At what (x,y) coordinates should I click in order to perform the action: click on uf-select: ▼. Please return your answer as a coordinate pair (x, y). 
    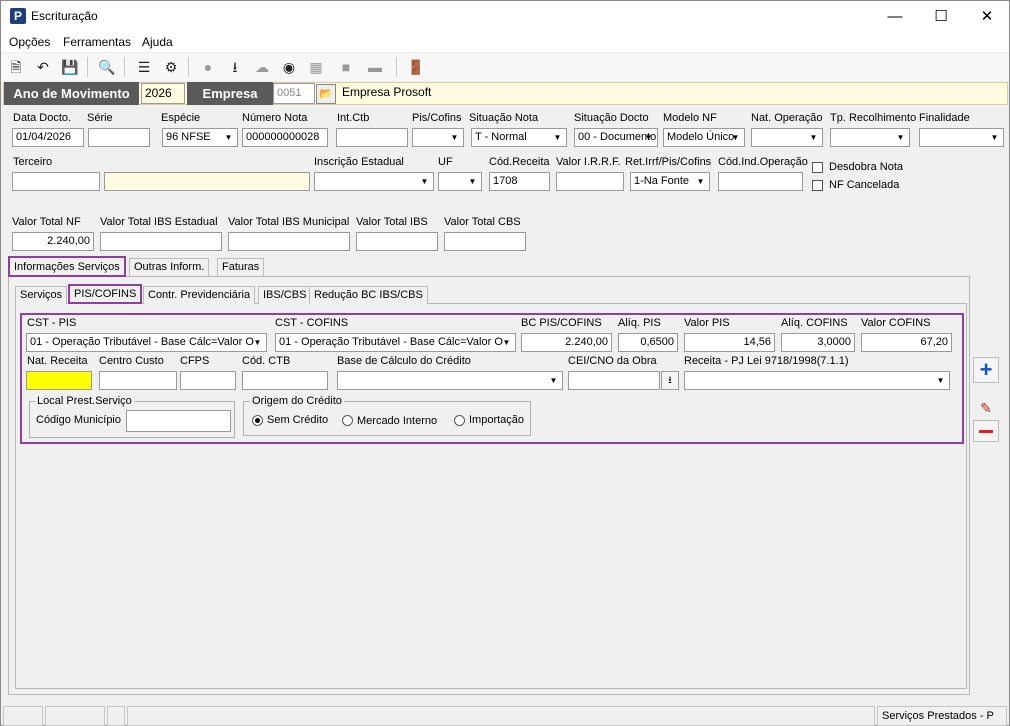
    Looking at the image, I should click on (460, 181).